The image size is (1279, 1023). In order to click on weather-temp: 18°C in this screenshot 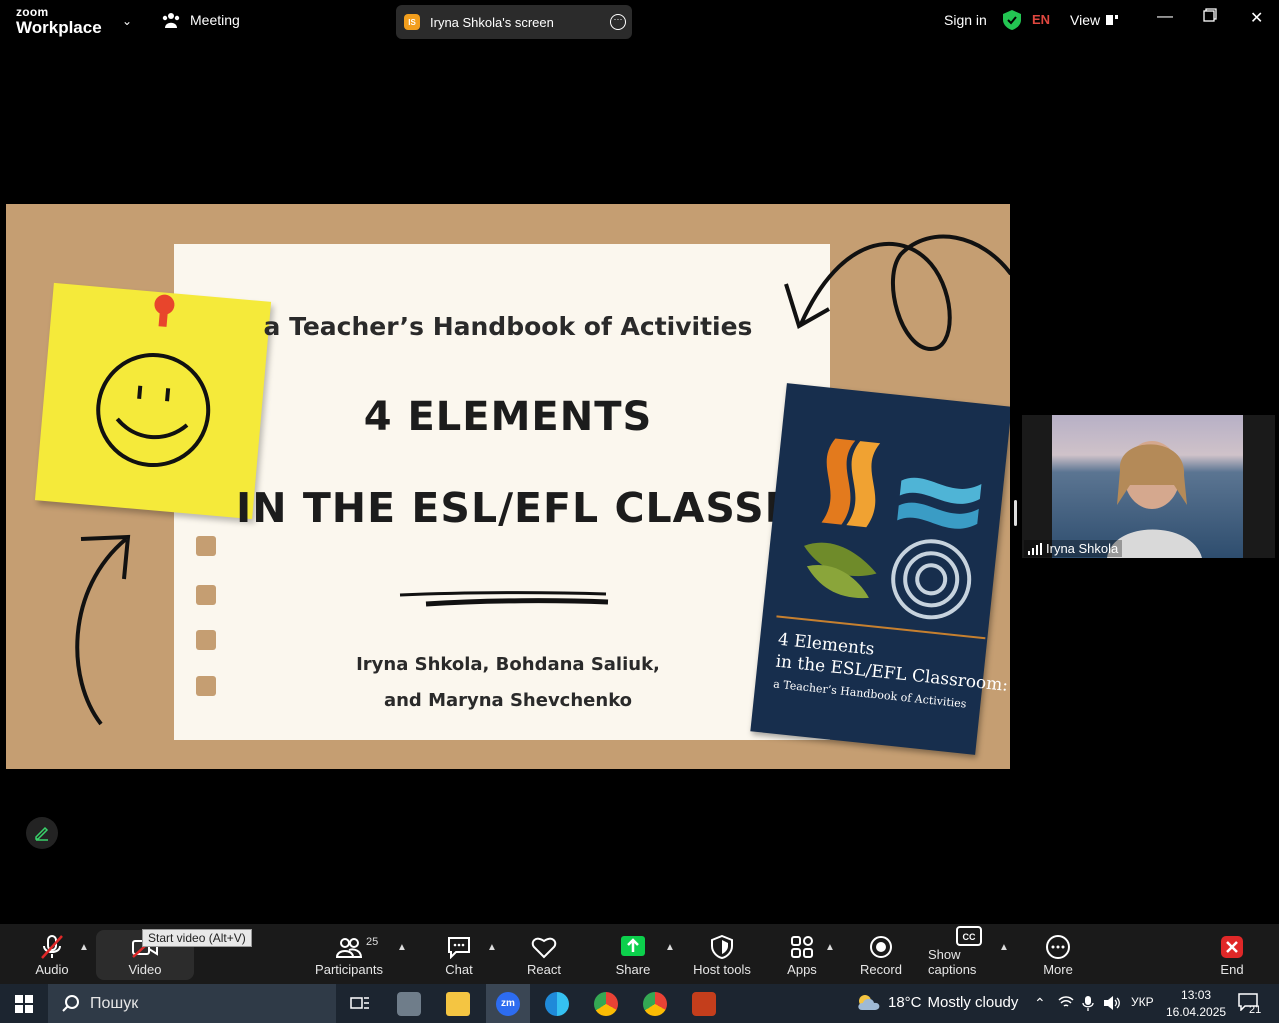, I will do `click(905, 1002)`.